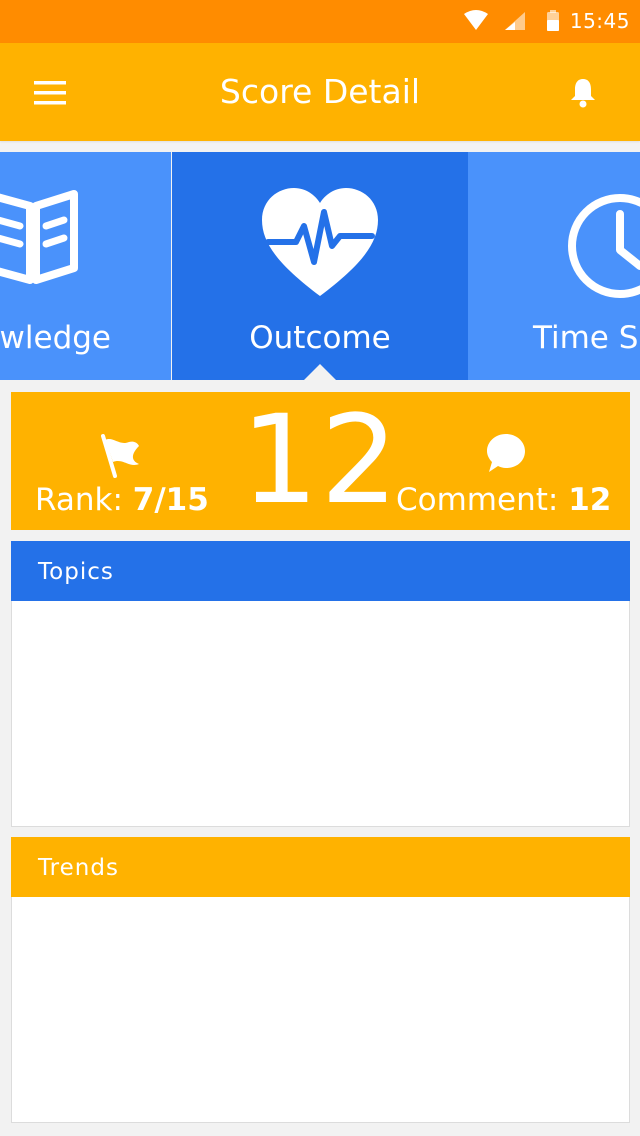 This screenshot has width=640, height=1136. I want to click on book-icon, so click(39, 237).